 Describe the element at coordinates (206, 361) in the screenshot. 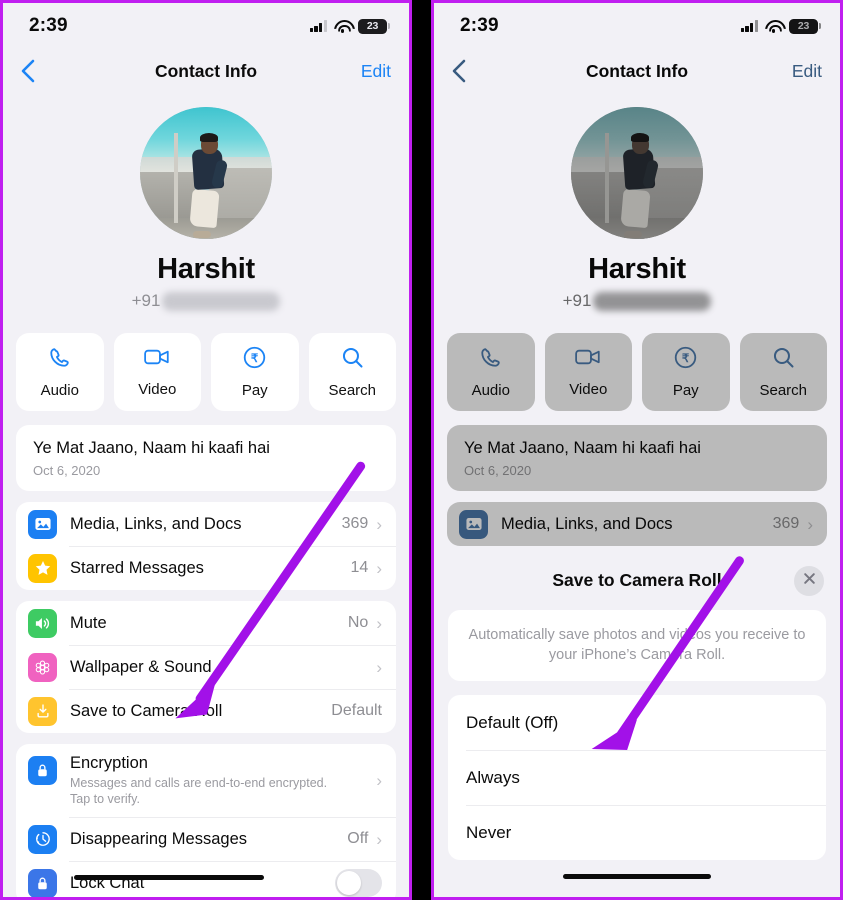

I see `quick-actions: Audio Video ₹ Pay Search` at that location.